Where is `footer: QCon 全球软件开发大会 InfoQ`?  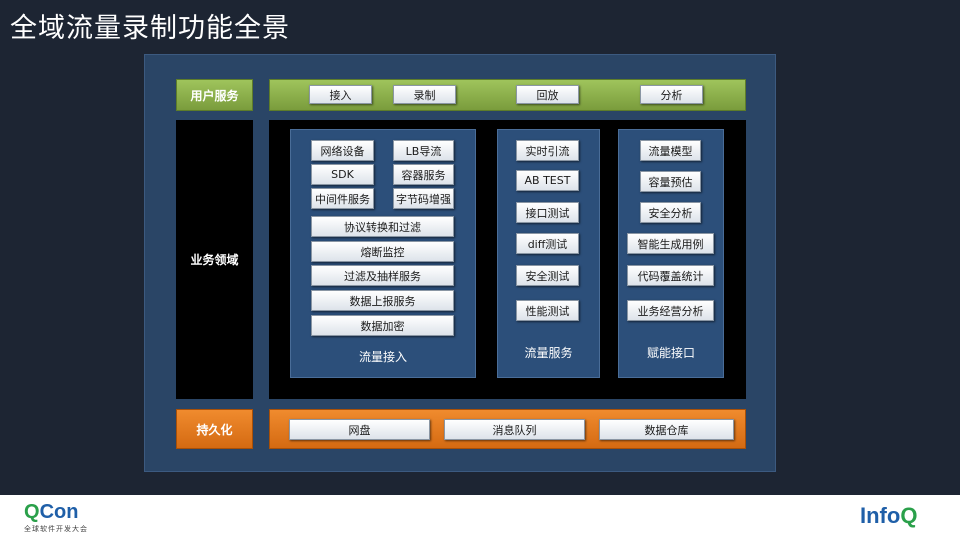
footer: QCon 全球软件开发大会 InfoQ is located at coordinates (480, 517).